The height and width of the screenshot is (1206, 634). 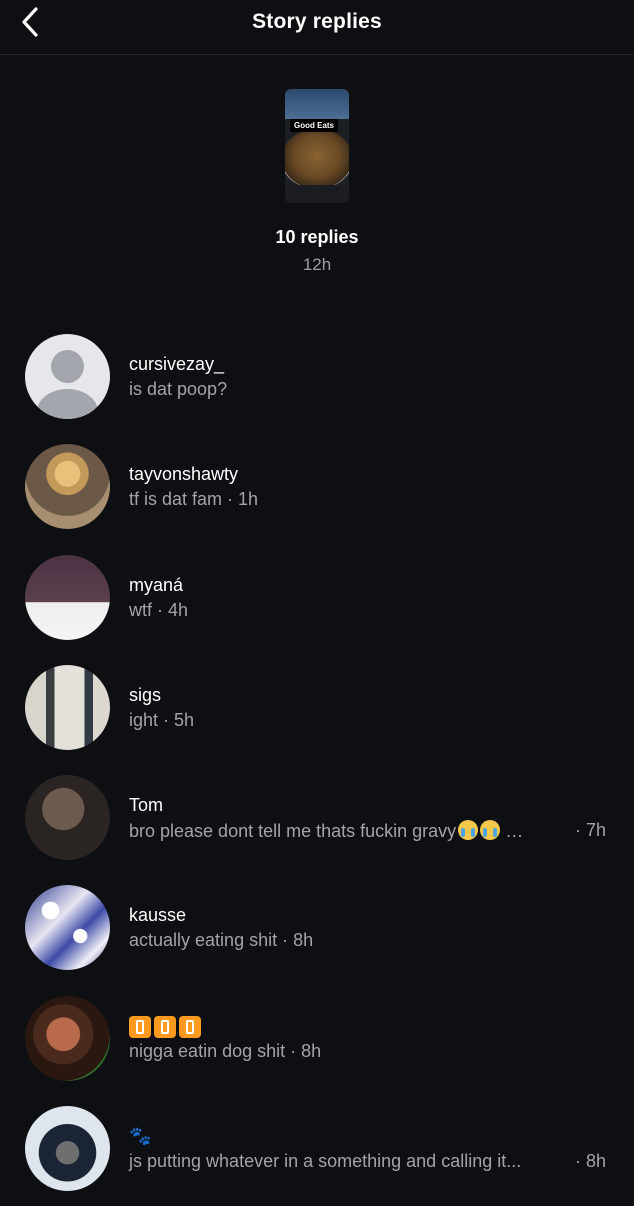 I want to click on reply-row: sigs ight · 5h, so click(x=317, y=715).